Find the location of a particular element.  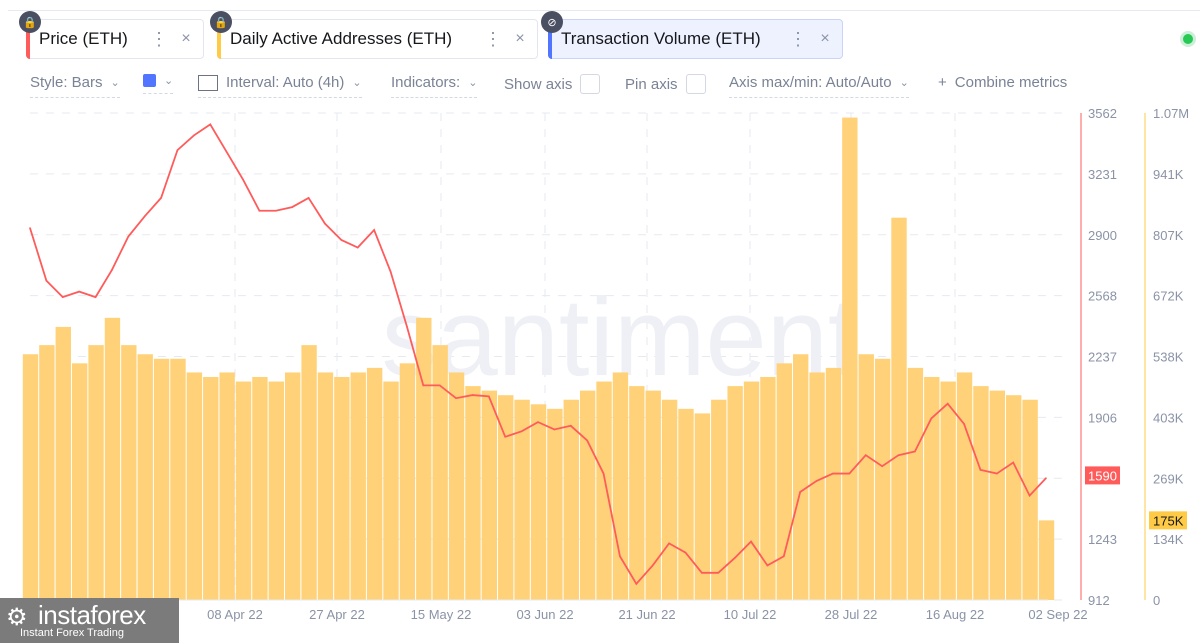

axis-maxmin-dropdown: Axis max/min: Auto/Auto ⌄ is located at coordinates (819, 86).